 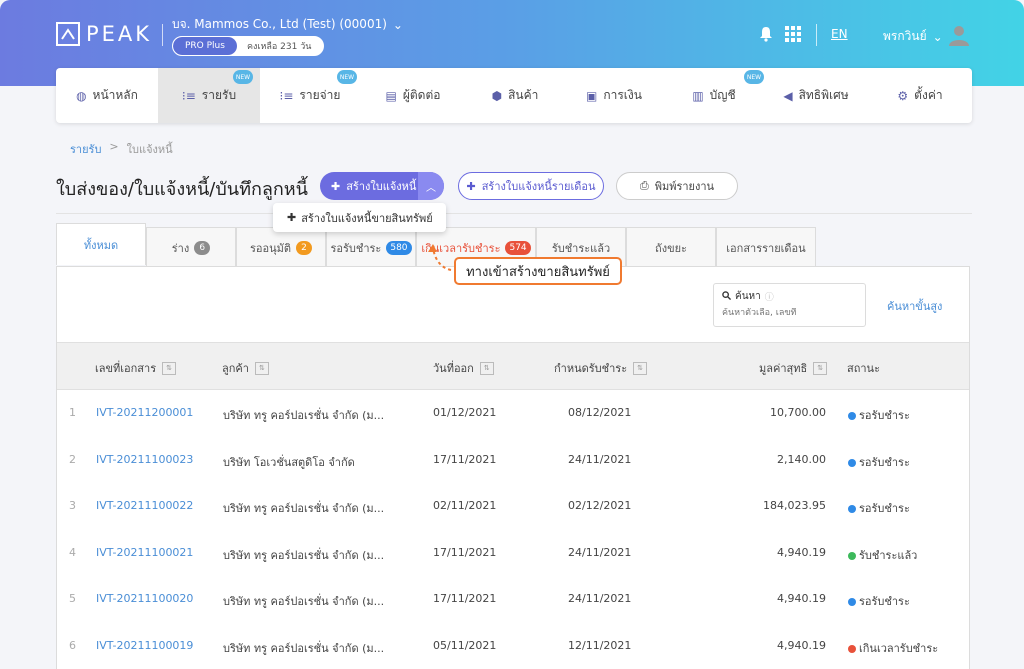 I want to click on search-box: ค้นหา ⓘ, so click(x=789, y=305).